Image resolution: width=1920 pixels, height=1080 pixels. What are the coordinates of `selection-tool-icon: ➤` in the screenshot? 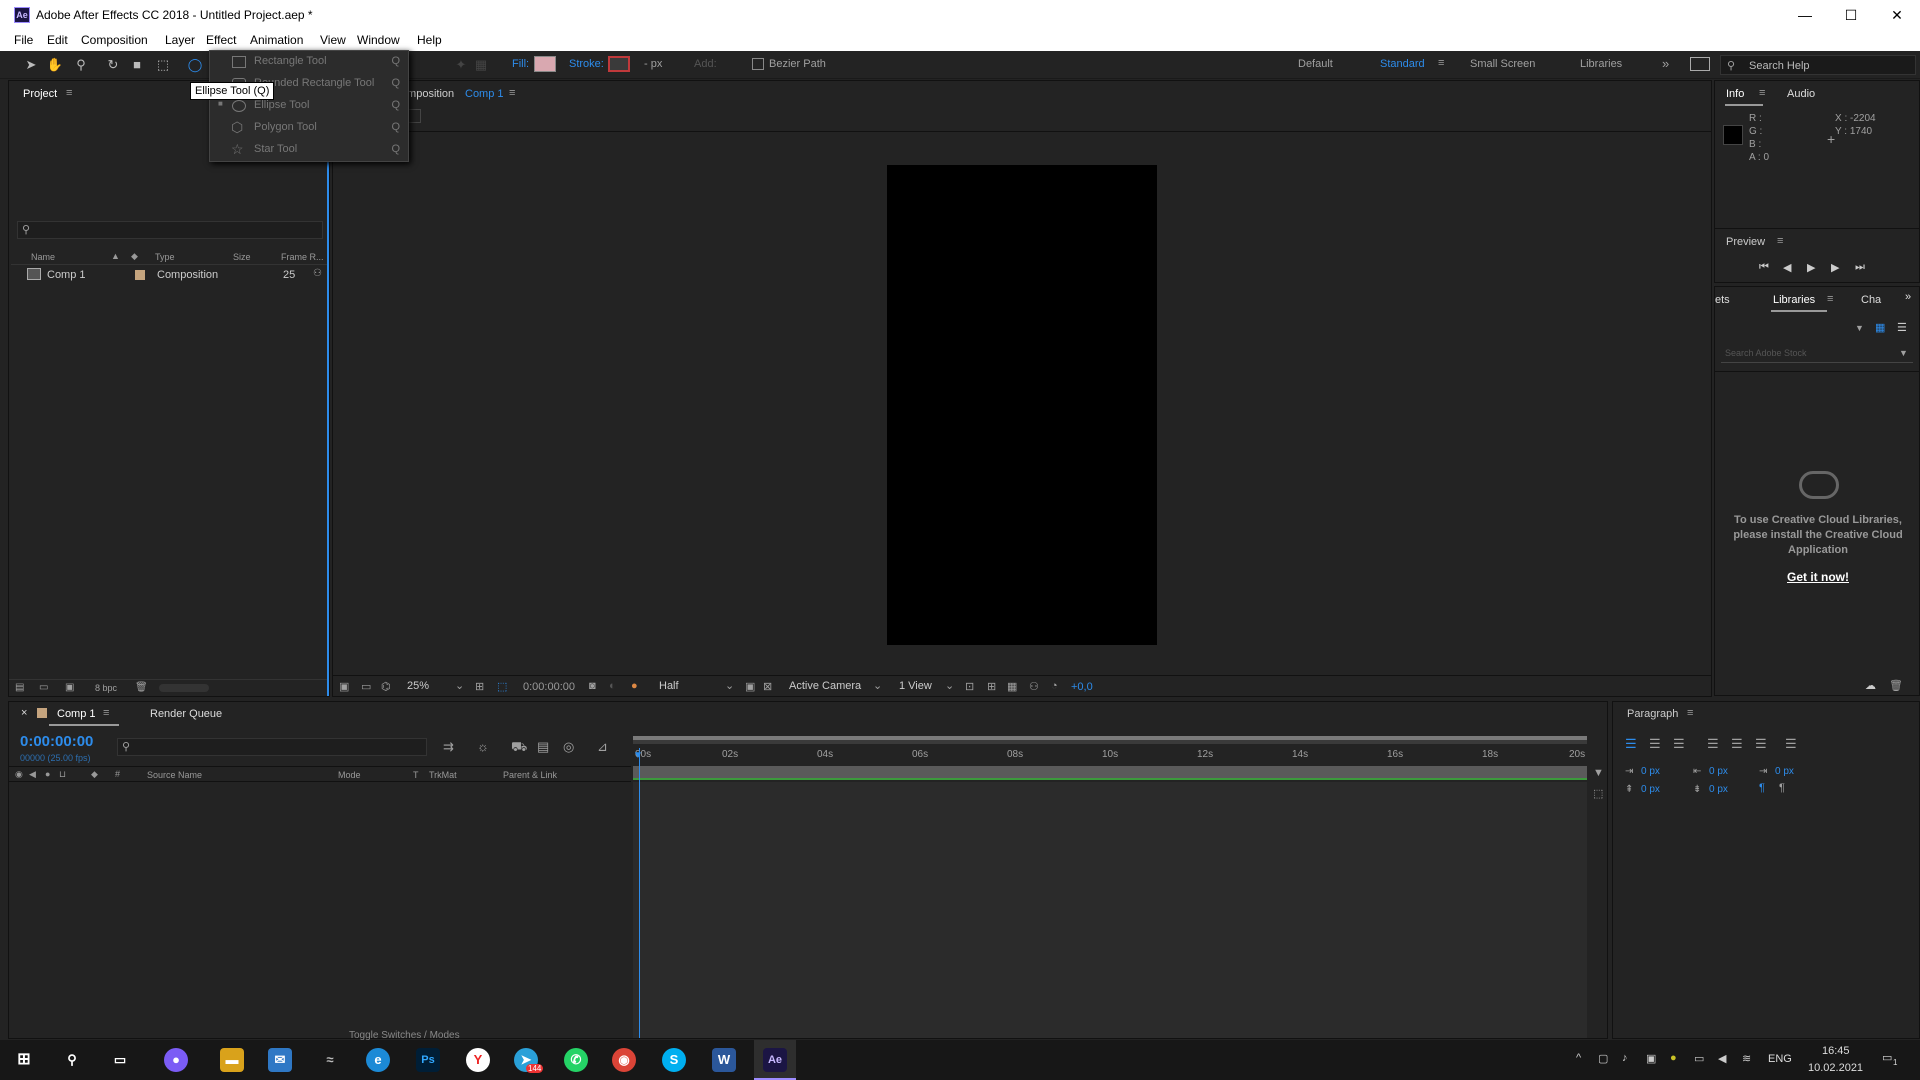 It's located at (31, 65).